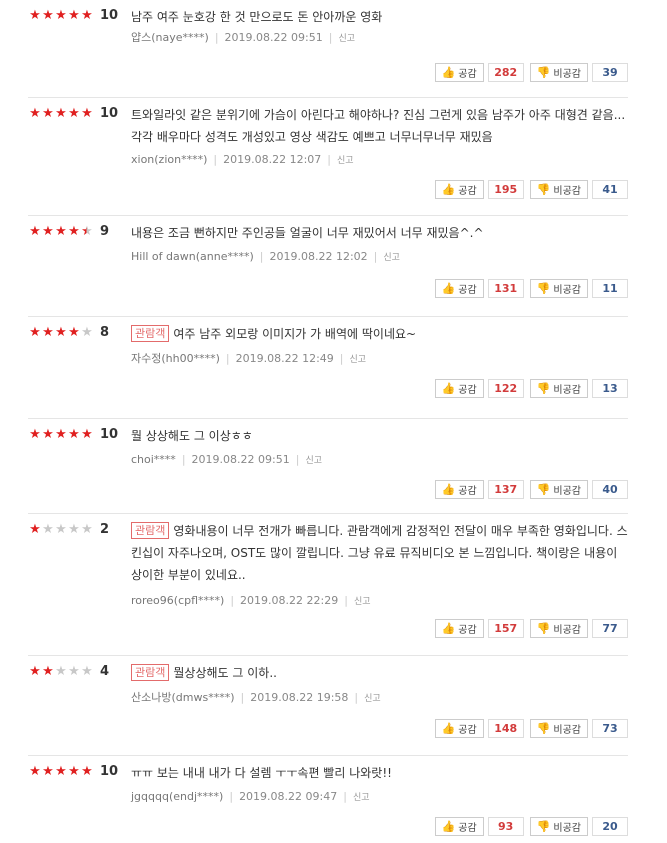 This screenshot has width=667, height=843. Describe the element at coordinates (105, 231) in the screenshot. I see `rating-score: 9` at that location.